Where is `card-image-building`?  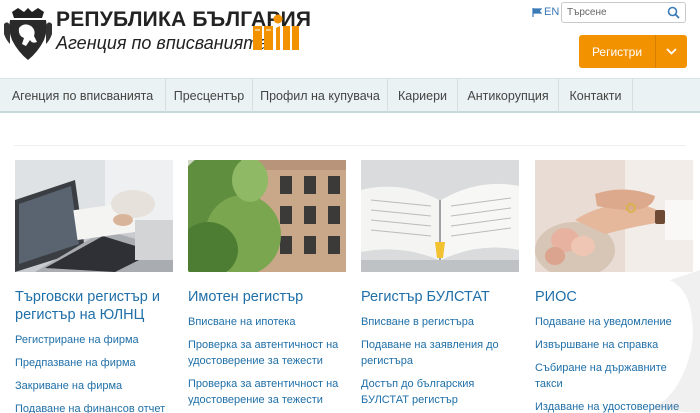
card-image-building is located at coordinates (267, 216).